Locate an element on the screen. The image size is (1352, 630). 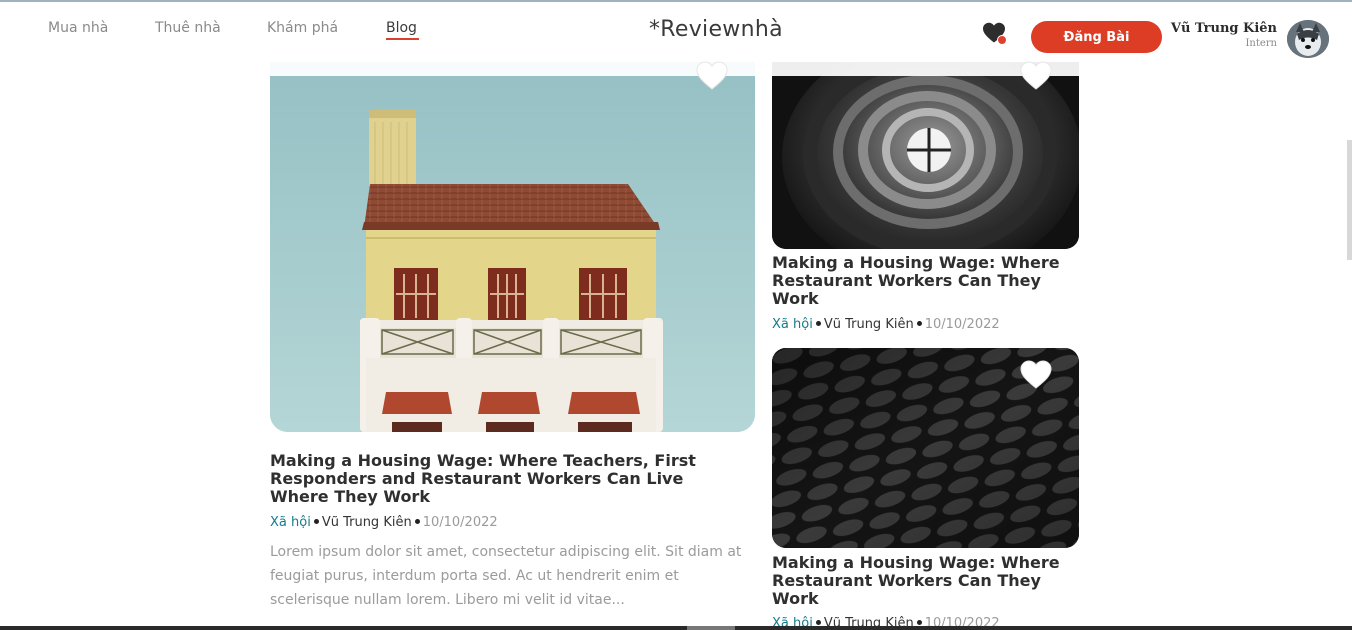
favorites-button is located at coordinates (995, 34).